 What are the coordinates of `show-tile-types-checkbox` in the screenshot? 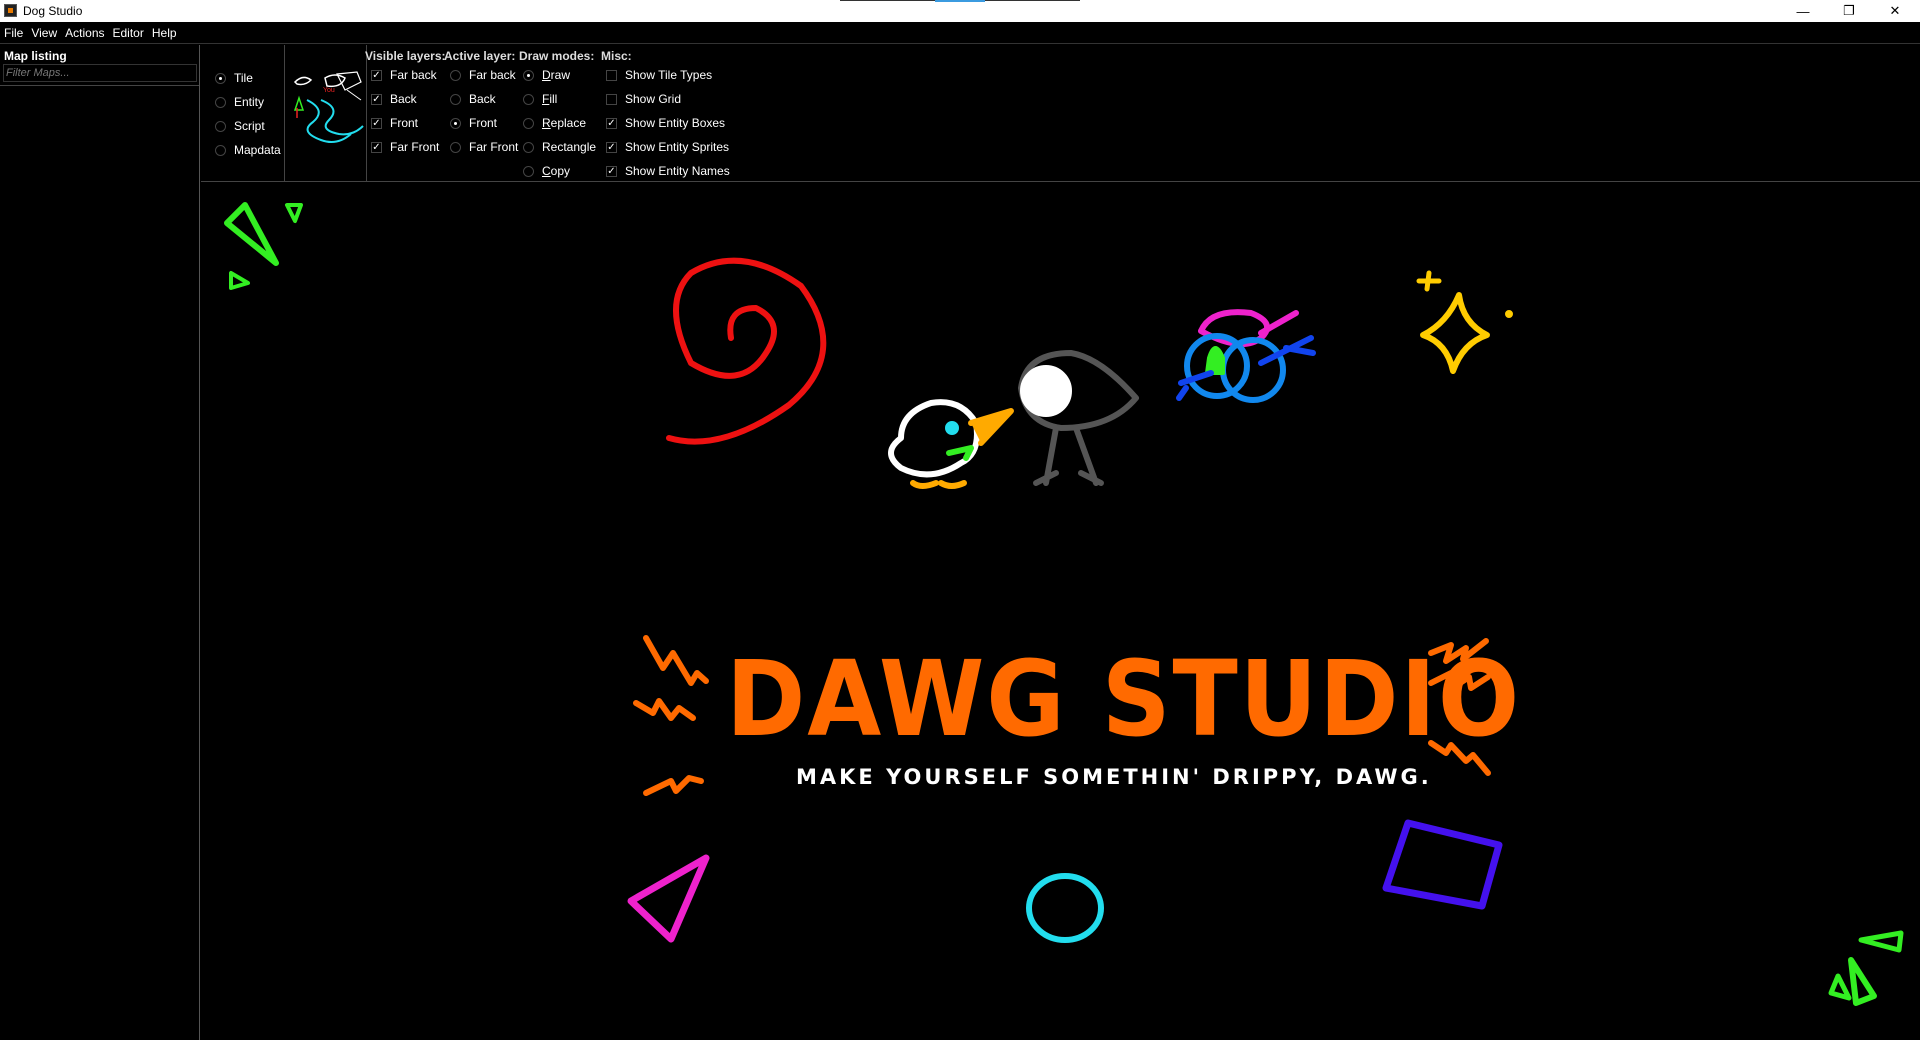 It's located at (611, 75).